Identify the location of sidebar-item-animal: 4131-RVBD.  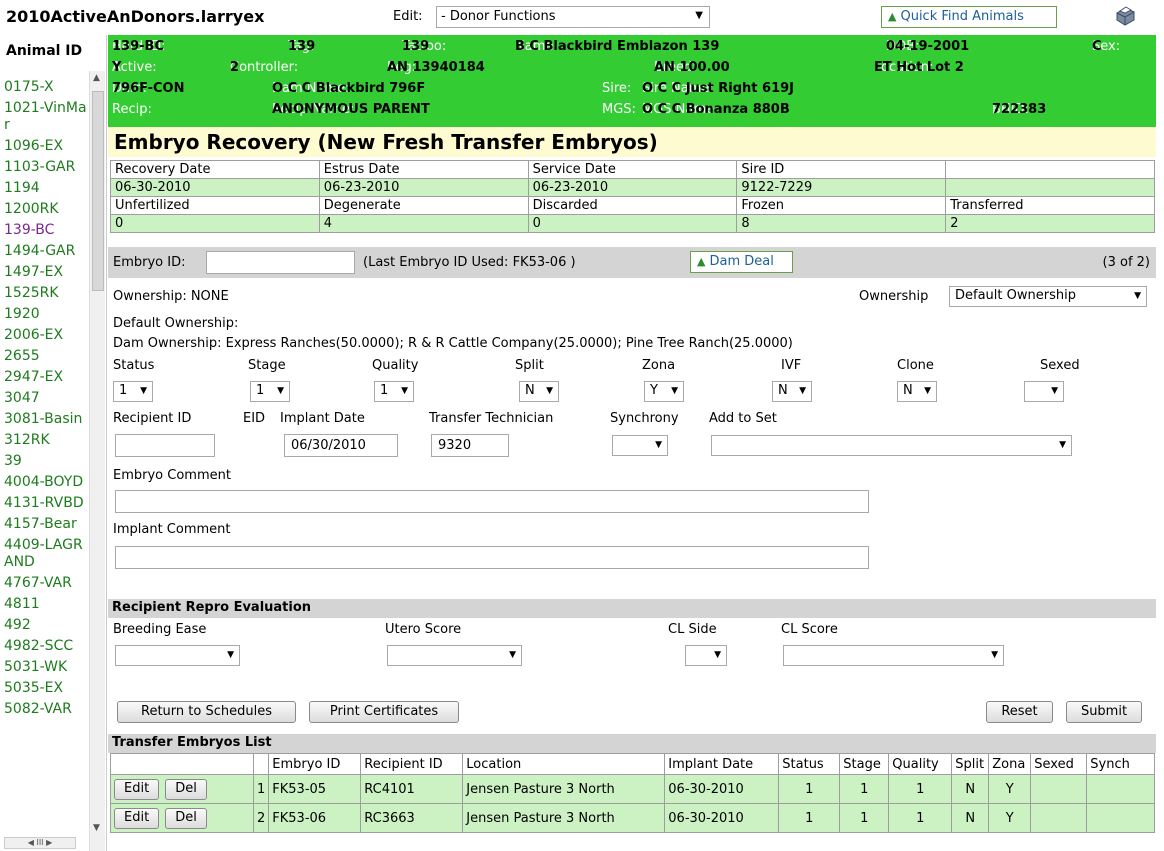
(46, 503).